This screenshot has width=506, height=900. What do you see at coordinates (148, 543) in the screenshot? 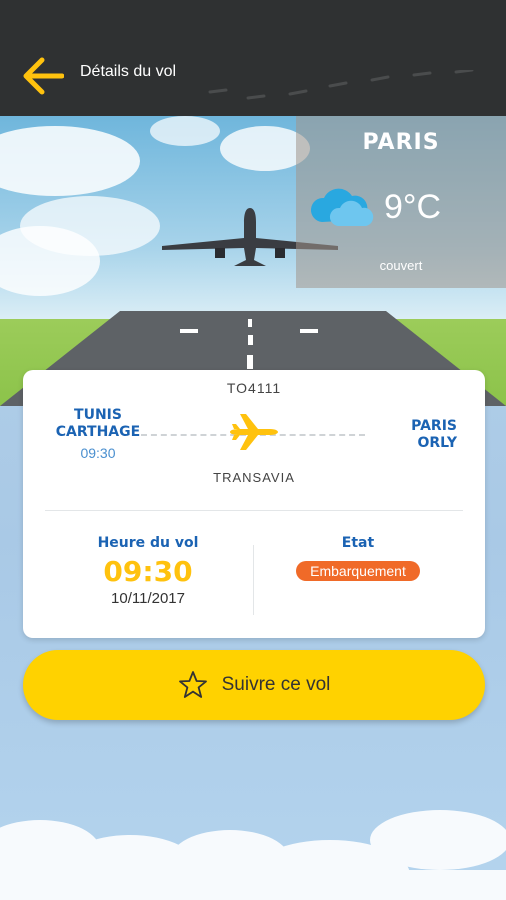
I see `flight-time-label: Heure du vol` at bounding box center [148, 543].